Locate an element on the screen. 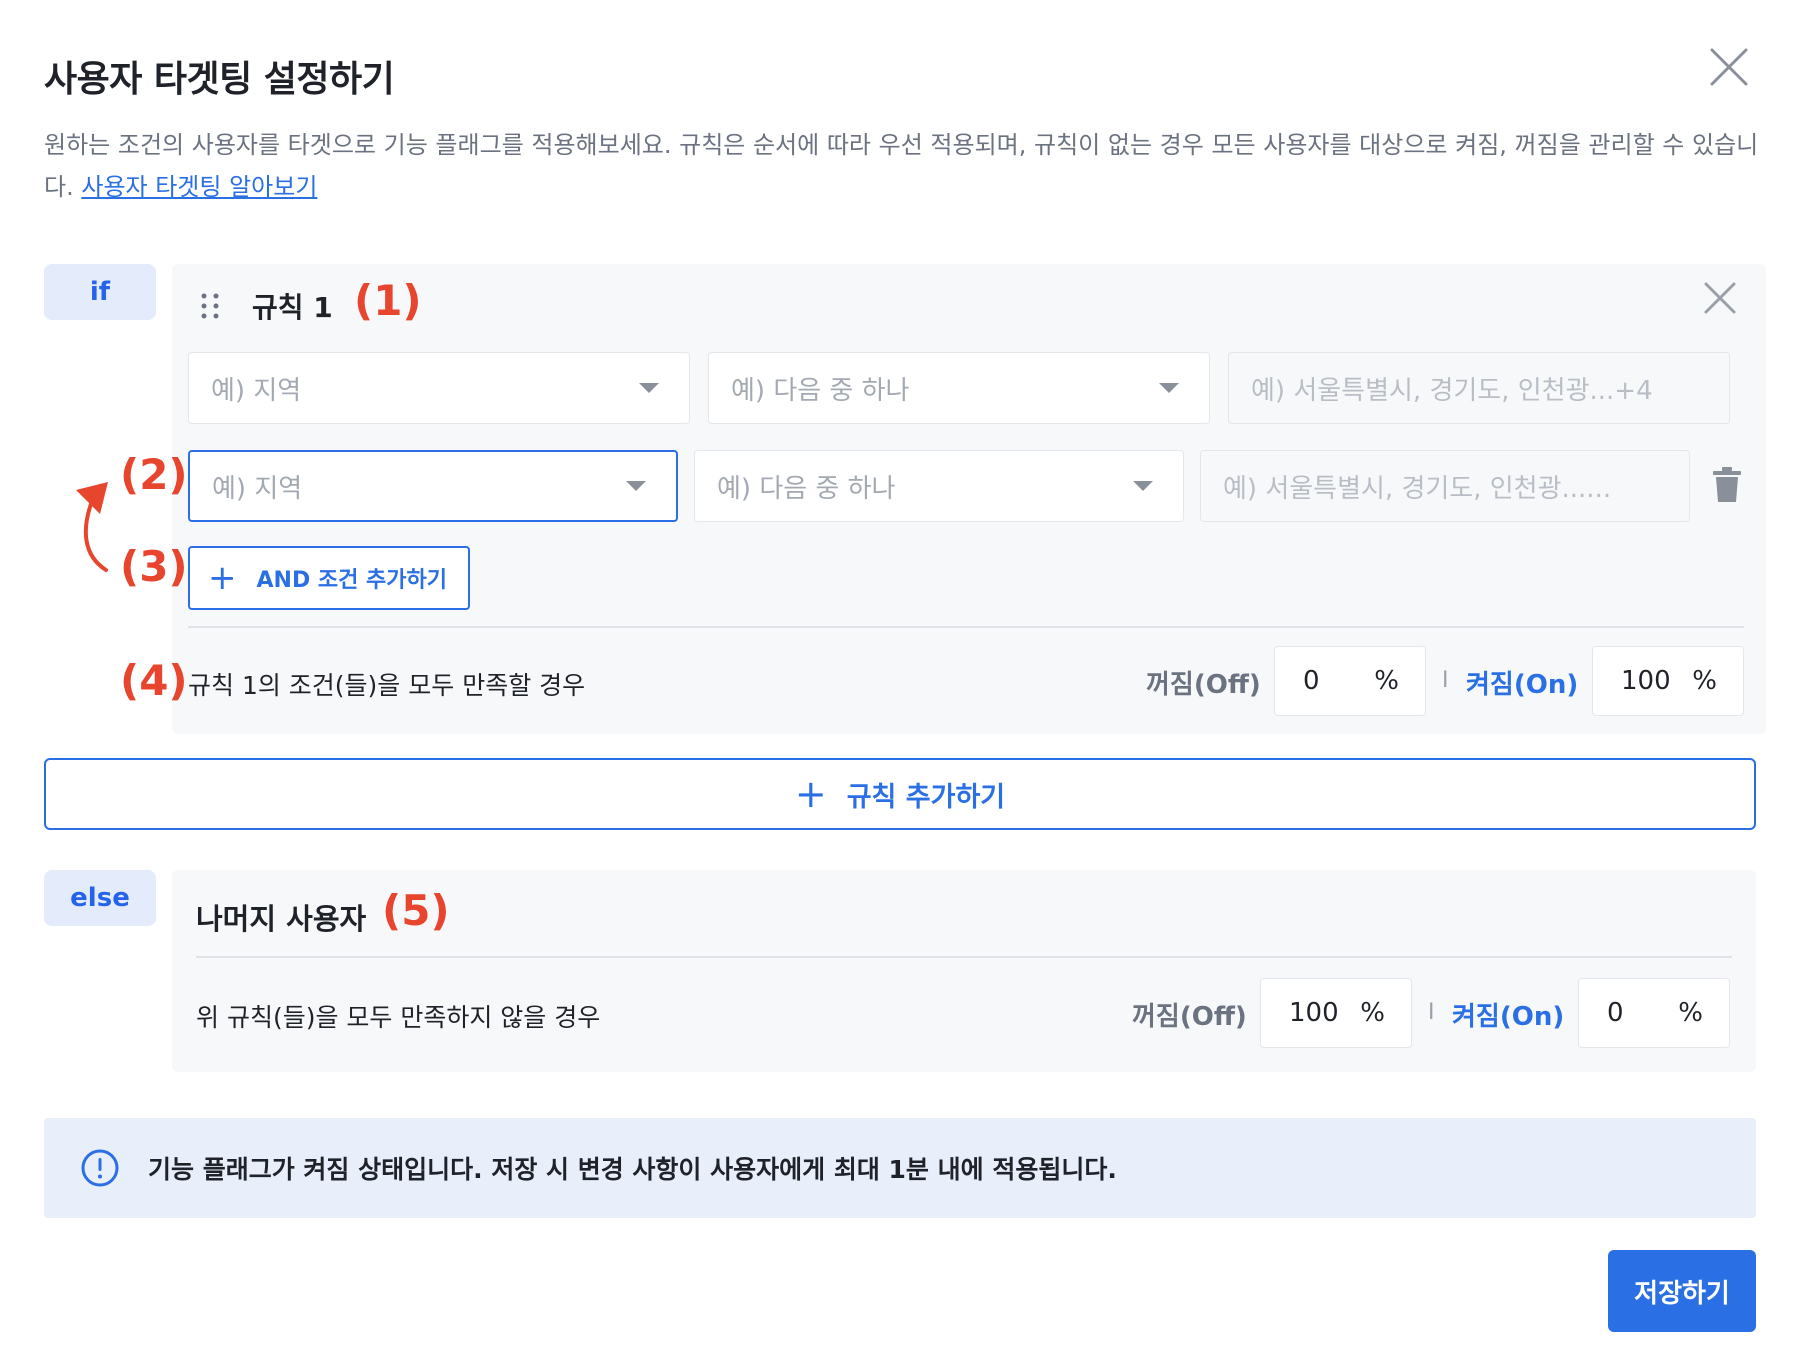 The height and width of the screenshot is (1364, 1796). on-percent-input: 100 % is located at coordinates (1668, 681).